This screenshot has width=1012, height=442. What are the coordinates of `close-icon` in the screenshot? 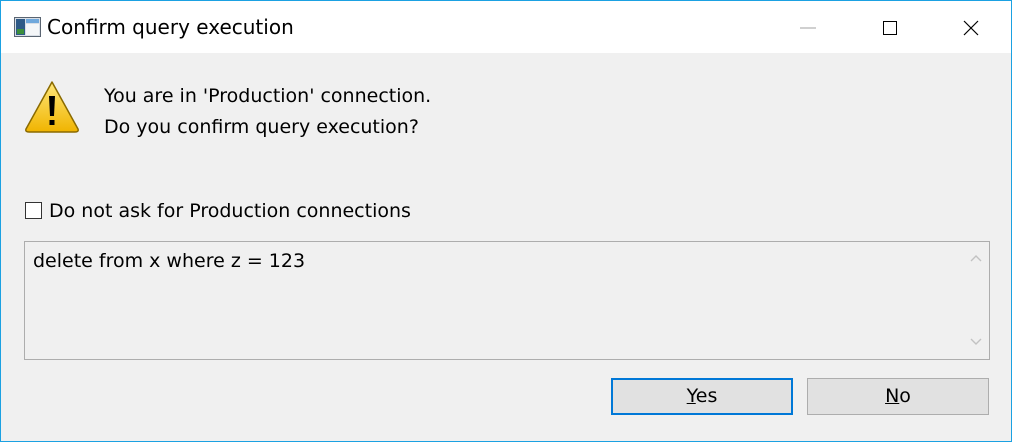 It's located at (971, 28).